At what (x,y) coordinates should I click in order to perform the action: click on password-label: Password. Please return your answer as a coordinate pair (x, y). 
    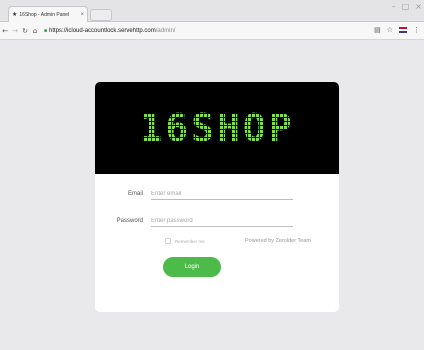
    Looking at the image, I should click on (129, 221).